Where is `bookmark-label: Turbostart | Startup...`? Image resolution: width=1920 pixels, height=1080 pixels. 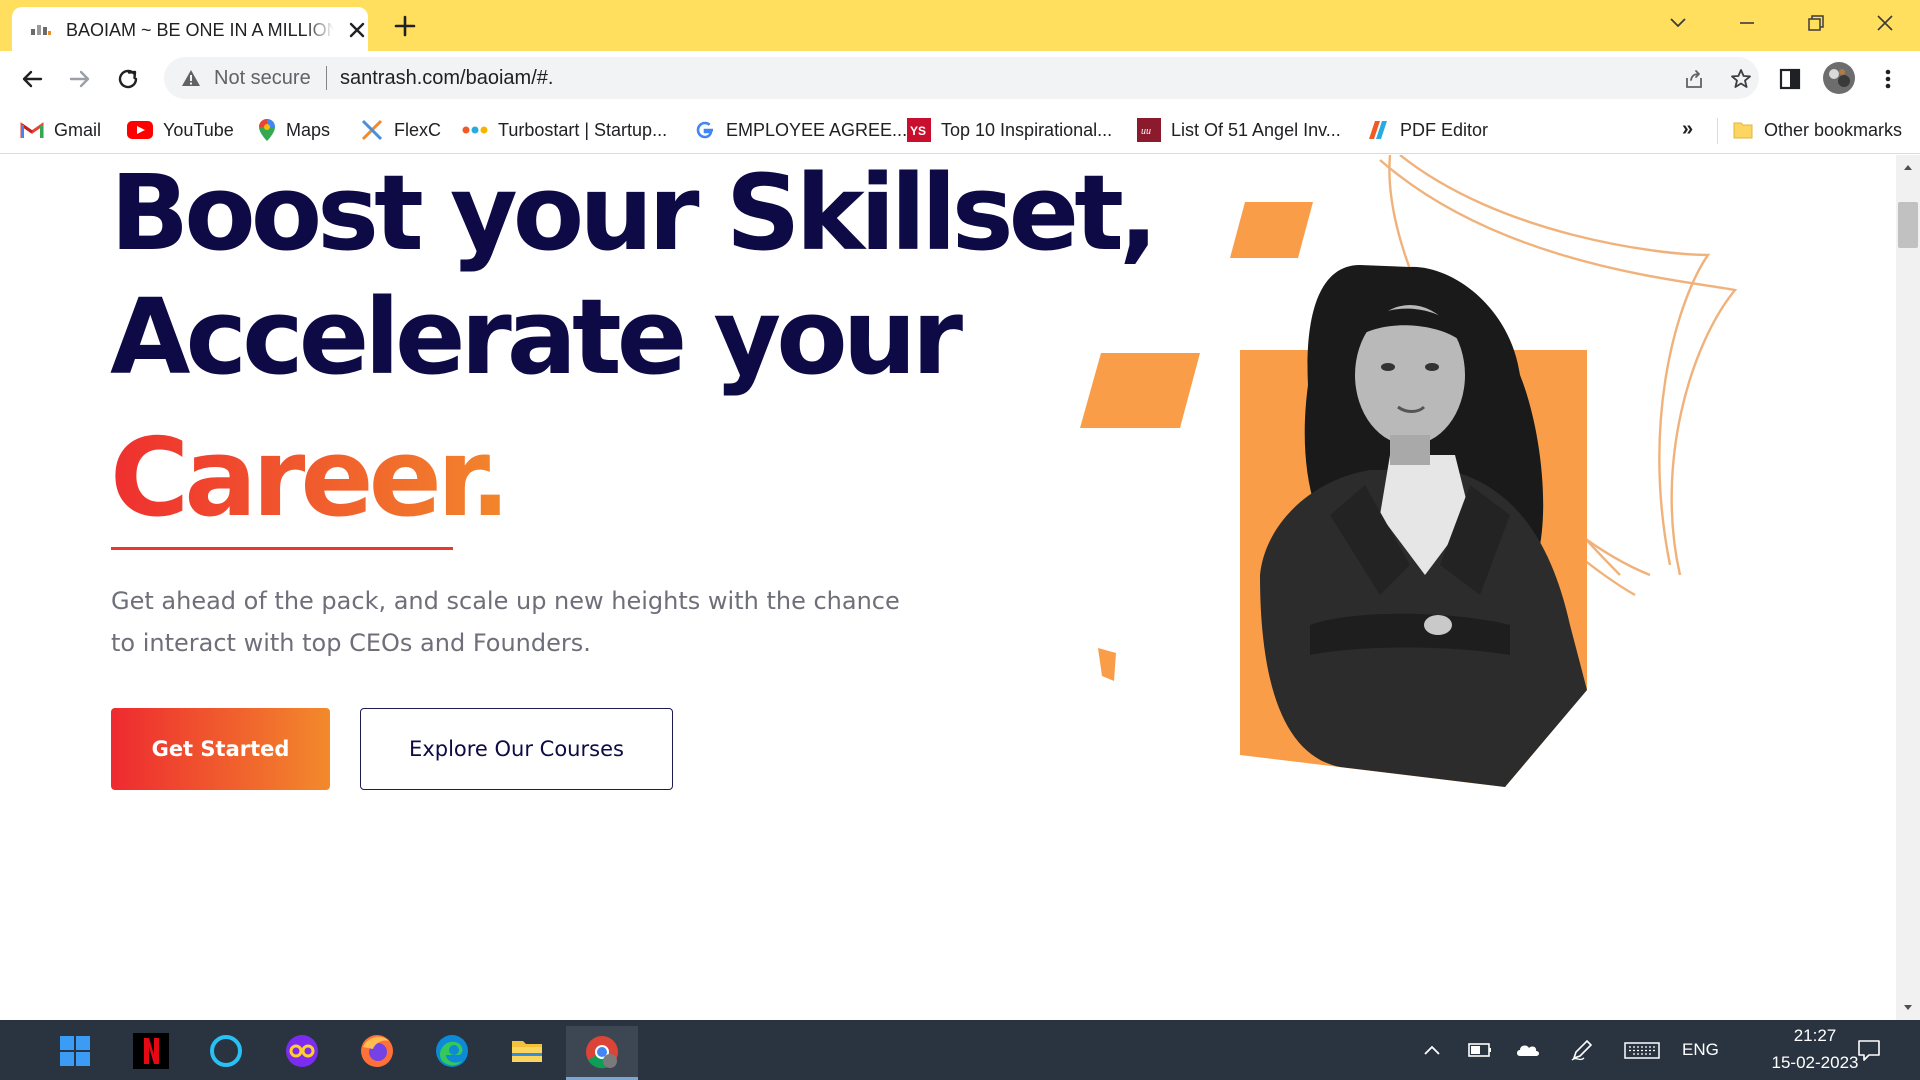 bookmark-label: Turbostart | Startup... is located at coordinates (583, 129).